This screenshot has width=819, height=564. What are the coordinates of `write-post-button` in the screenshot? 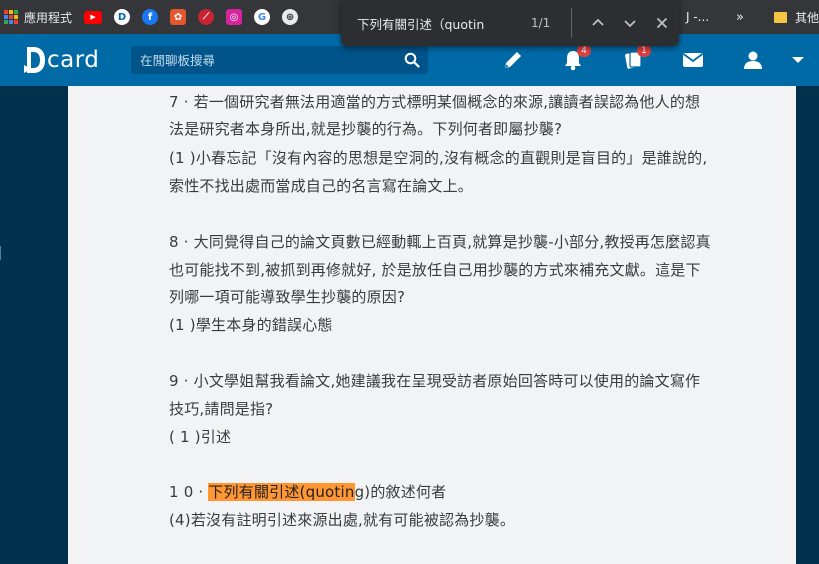 It's located at (513, 60).